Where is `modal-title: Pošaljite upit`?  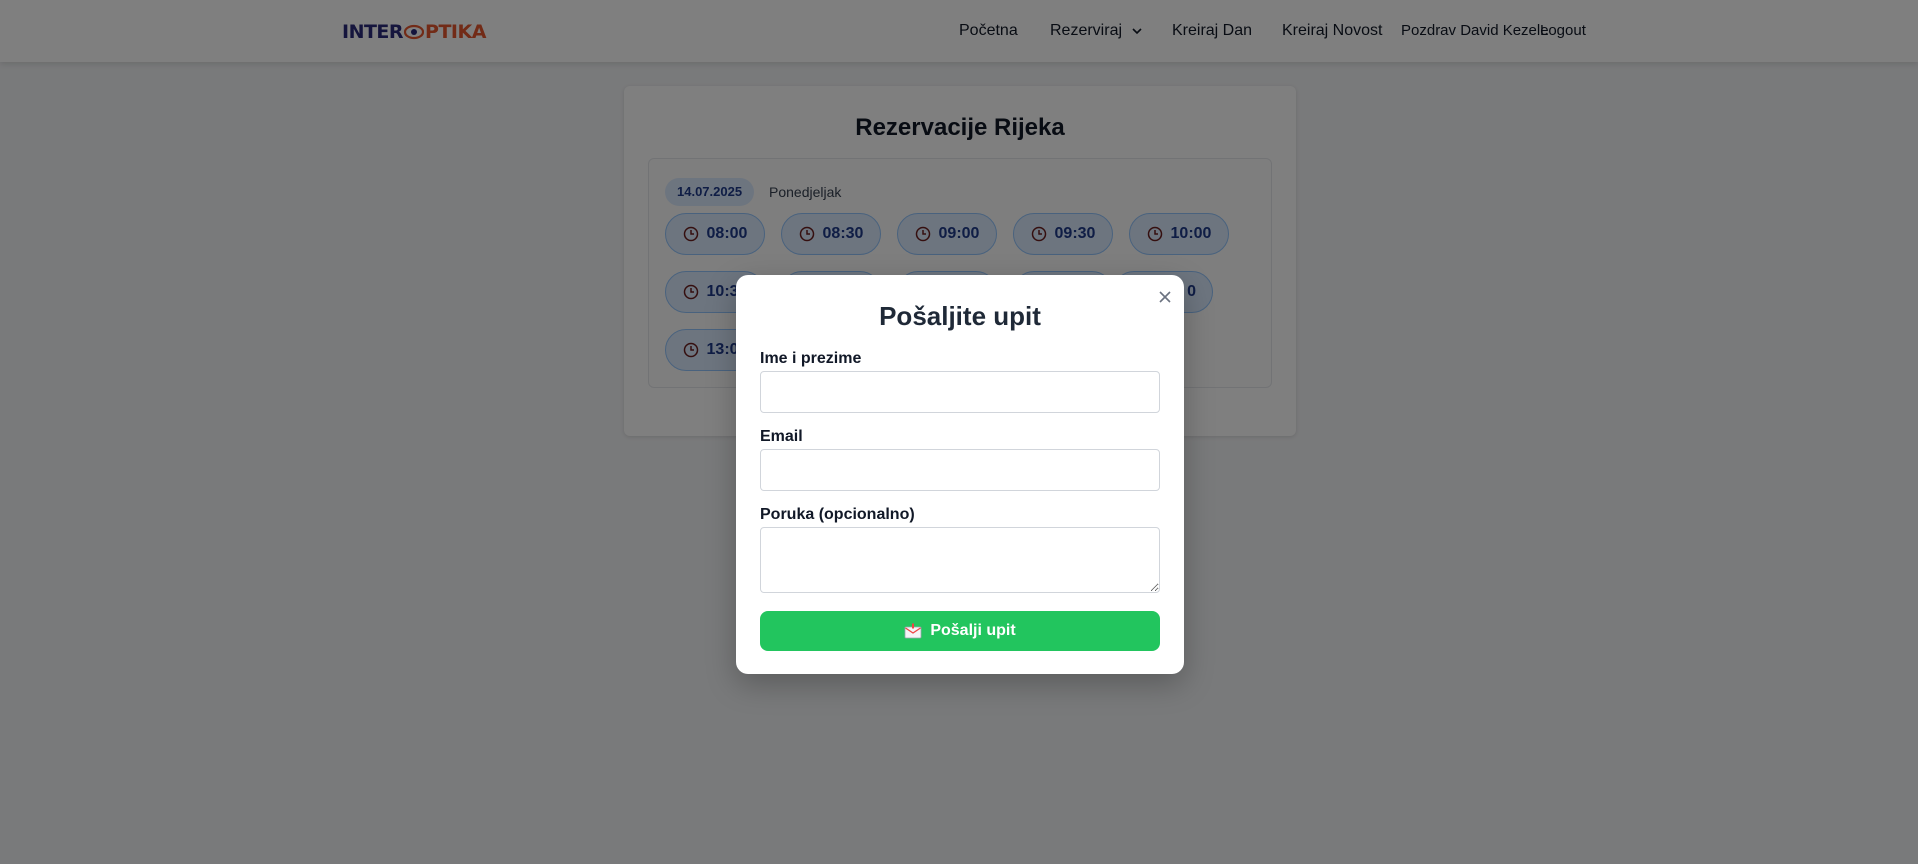 modal-title: Pošaljite upit is located at coordinates (960, 316).